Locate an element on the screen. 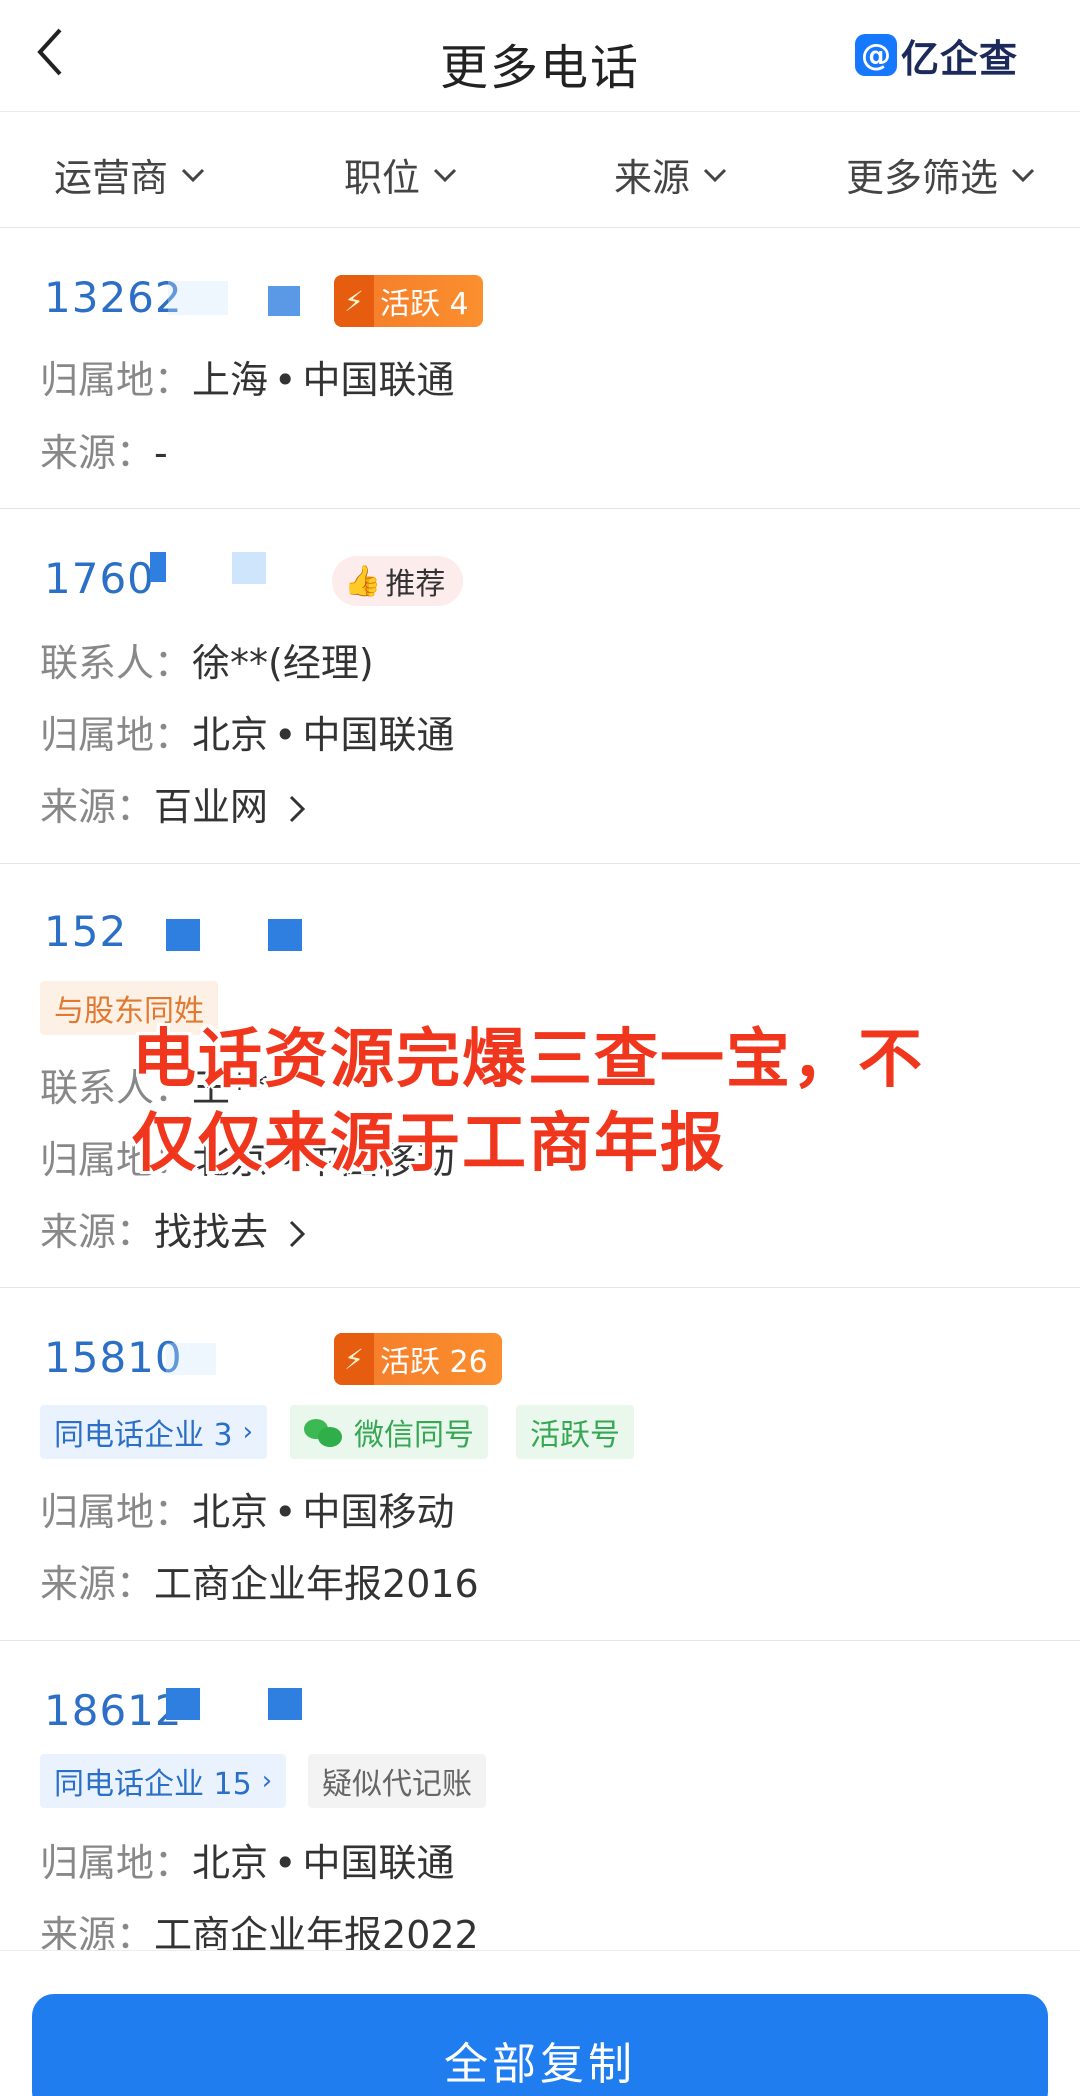 Image resolution: width=1080 pixels, height=2096 pixels. wechat-icon is located at coordinates (324, 1432).